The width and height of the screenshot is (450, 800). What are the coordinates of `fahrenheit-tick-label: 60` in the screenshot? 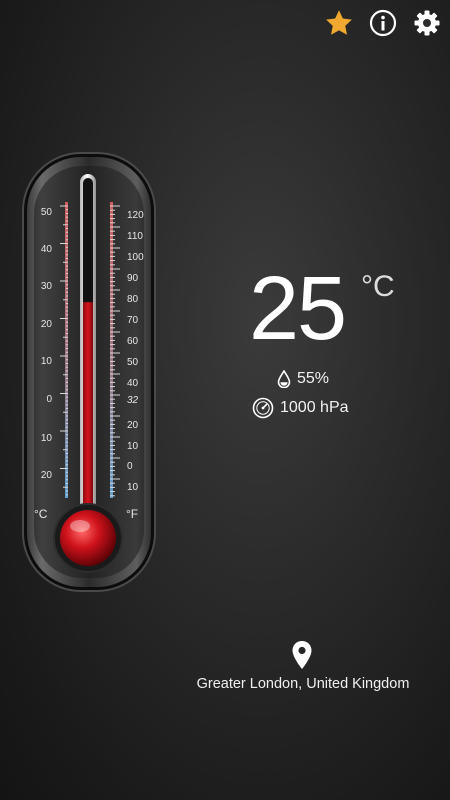 It's located at (133, 341).